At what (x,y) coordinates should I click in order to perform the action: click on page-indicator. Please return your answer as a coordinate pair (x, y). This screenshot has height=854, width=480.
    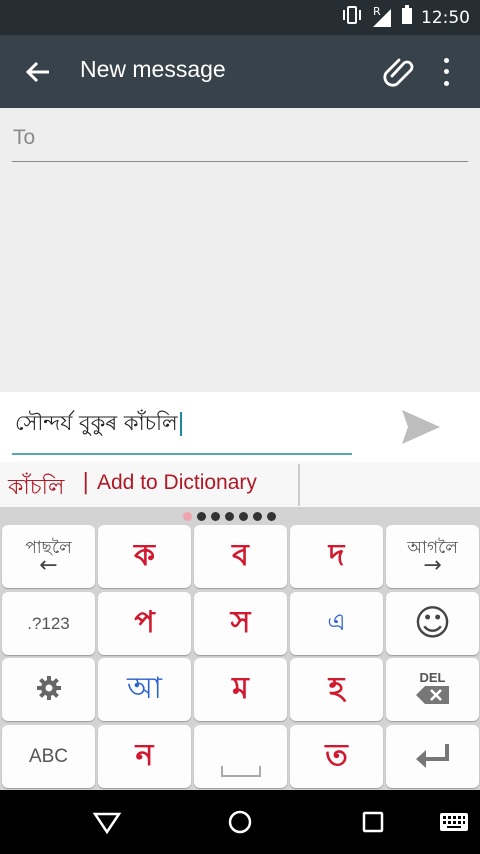
    Looking at the image, I should click on (229, 516).